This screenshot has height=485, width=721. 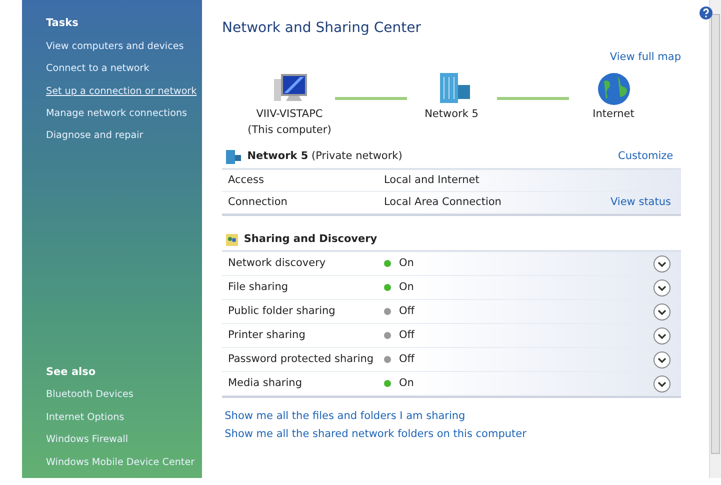 What do you see at coordinates (289, 130) in the screenshot?
I see `node-sublabel: (This computer)` at bounding box center [289, 130].